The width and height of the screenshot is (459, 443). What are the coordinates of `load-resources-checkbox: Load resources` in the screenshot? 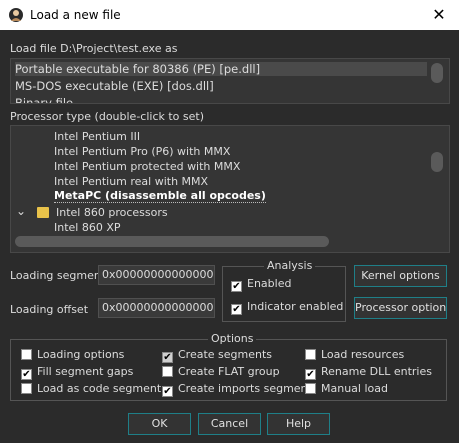 It's located at (354, 354).